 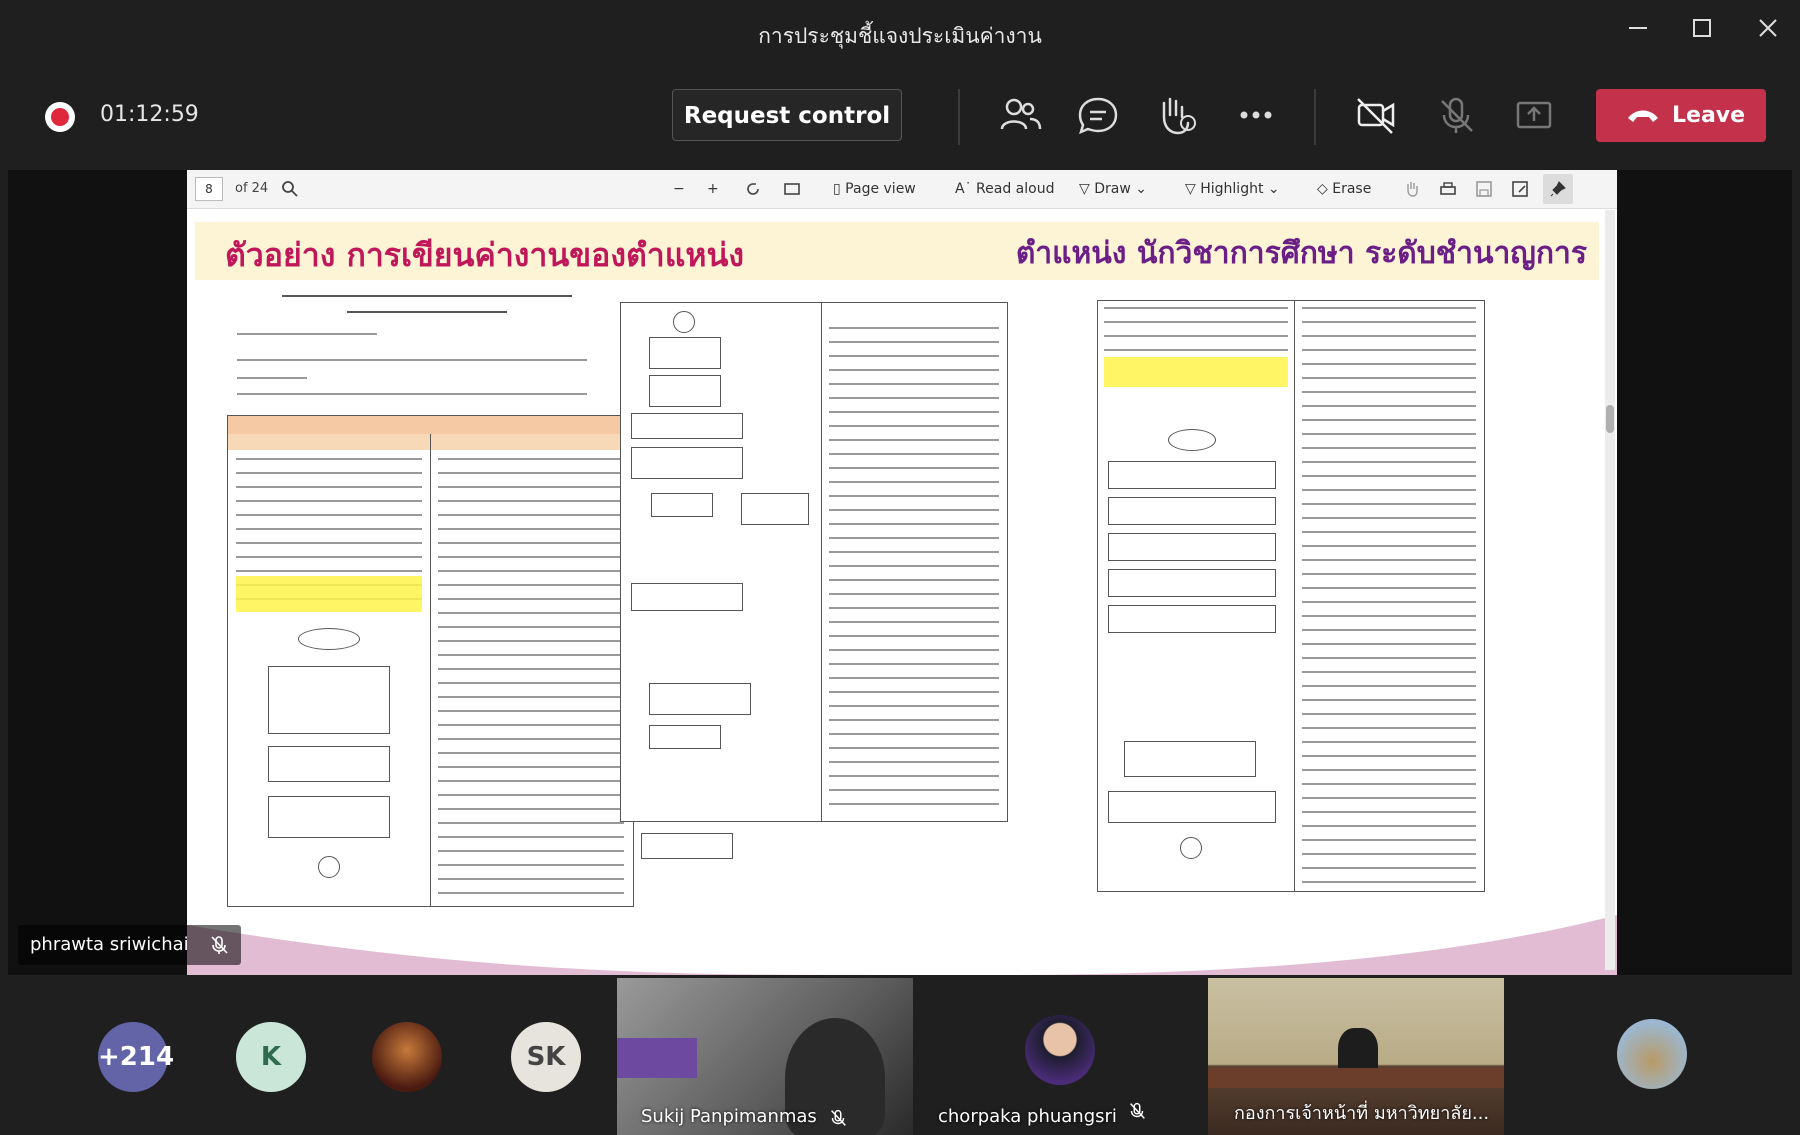 What do you see at coordinates (1004, 189) in the screenshot?
I see `read-aloud-button: A˙ Read aloud` at bounding box center [1004, 189].